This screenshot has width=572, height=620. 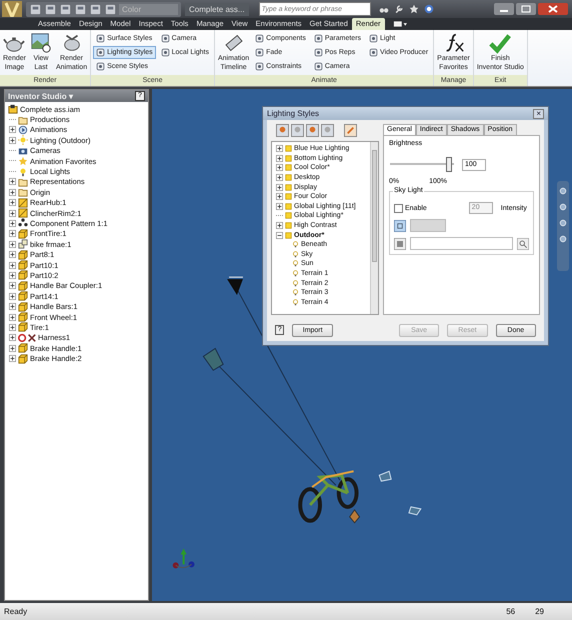 I want to click on camera-icon, so click(x=23, y=151).